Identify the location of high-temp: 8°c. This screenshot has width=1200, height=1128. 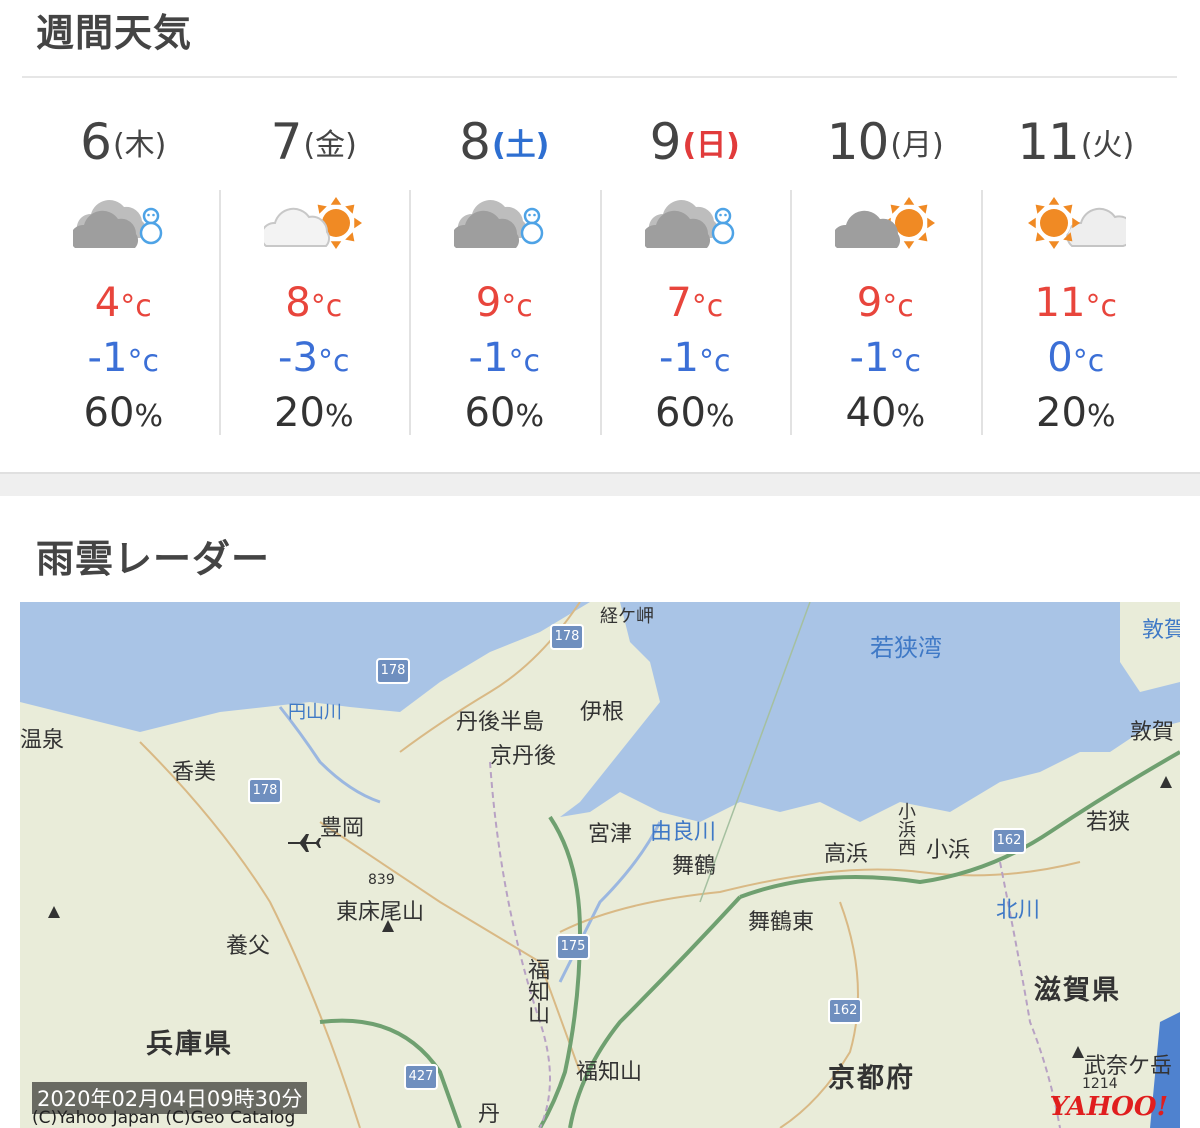
(314, 303).